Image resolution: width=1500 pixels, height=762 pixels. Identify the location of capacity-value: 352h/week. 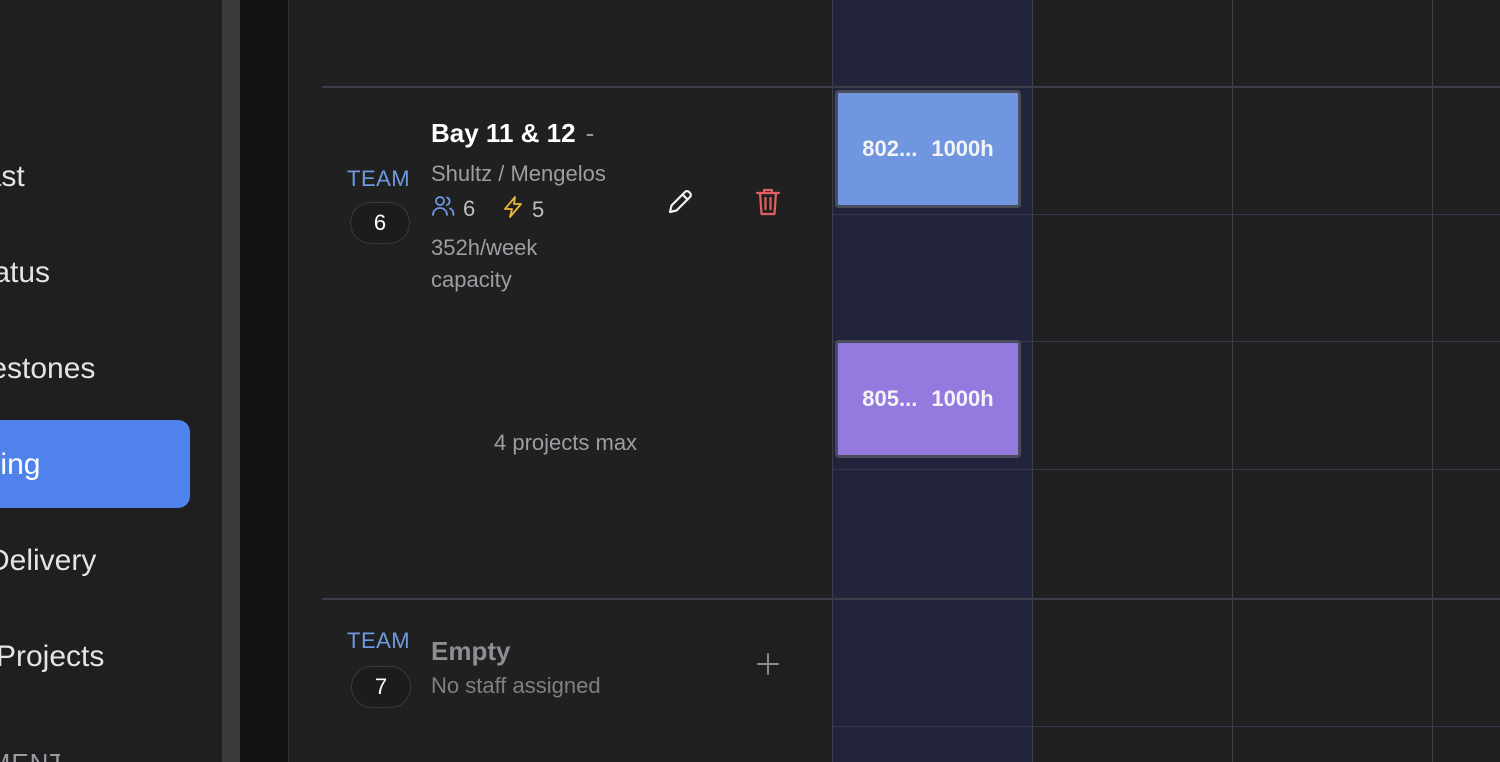
(484, 247).